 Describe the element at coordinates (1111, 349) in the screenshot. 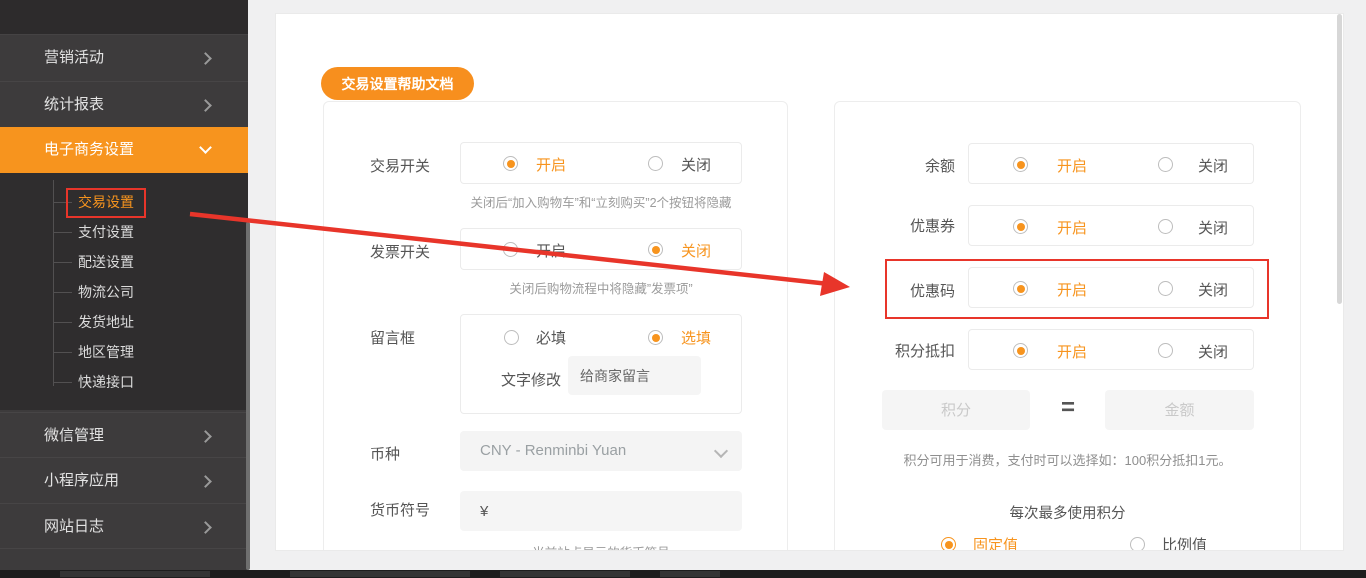

I see `points-deduct-group: 开启 关闭` at that location.